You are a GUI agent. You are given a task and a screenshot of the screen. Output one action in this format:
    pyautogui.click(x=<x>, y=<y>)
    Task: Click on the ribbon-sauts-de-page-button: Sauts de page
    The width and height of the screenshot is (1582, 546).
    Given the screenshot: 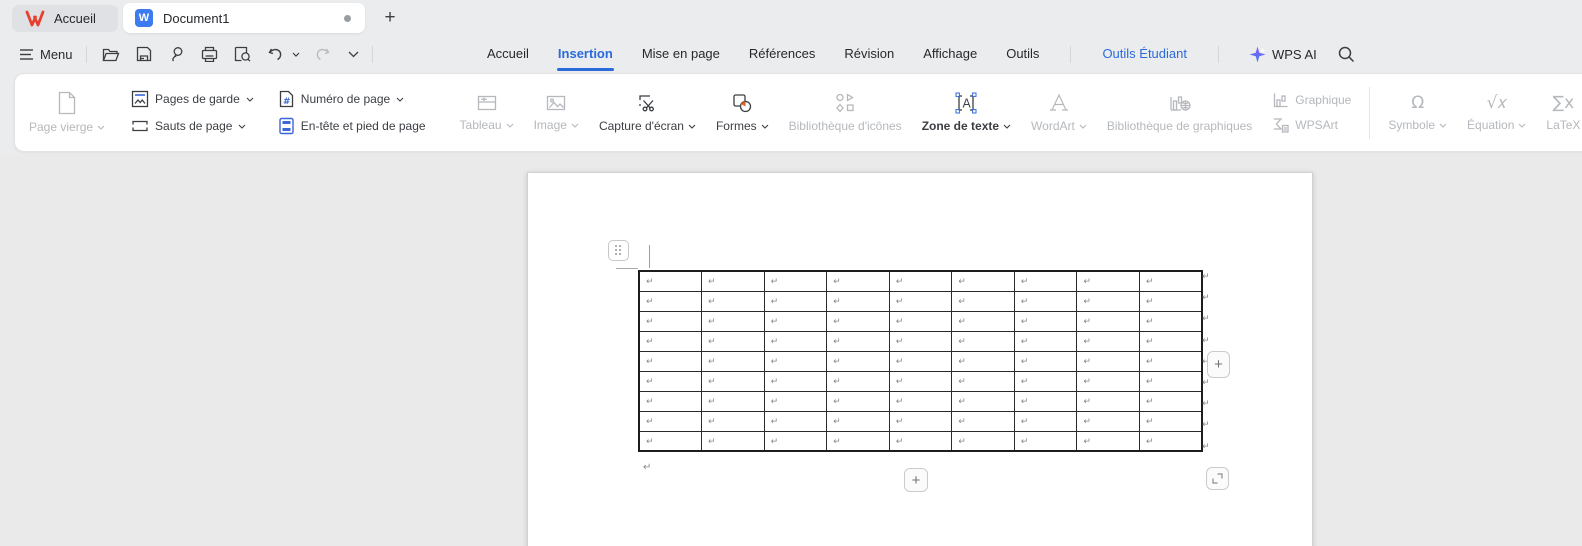 What is the action you would take?
    pyautogui.click(x=192, y=126)
    